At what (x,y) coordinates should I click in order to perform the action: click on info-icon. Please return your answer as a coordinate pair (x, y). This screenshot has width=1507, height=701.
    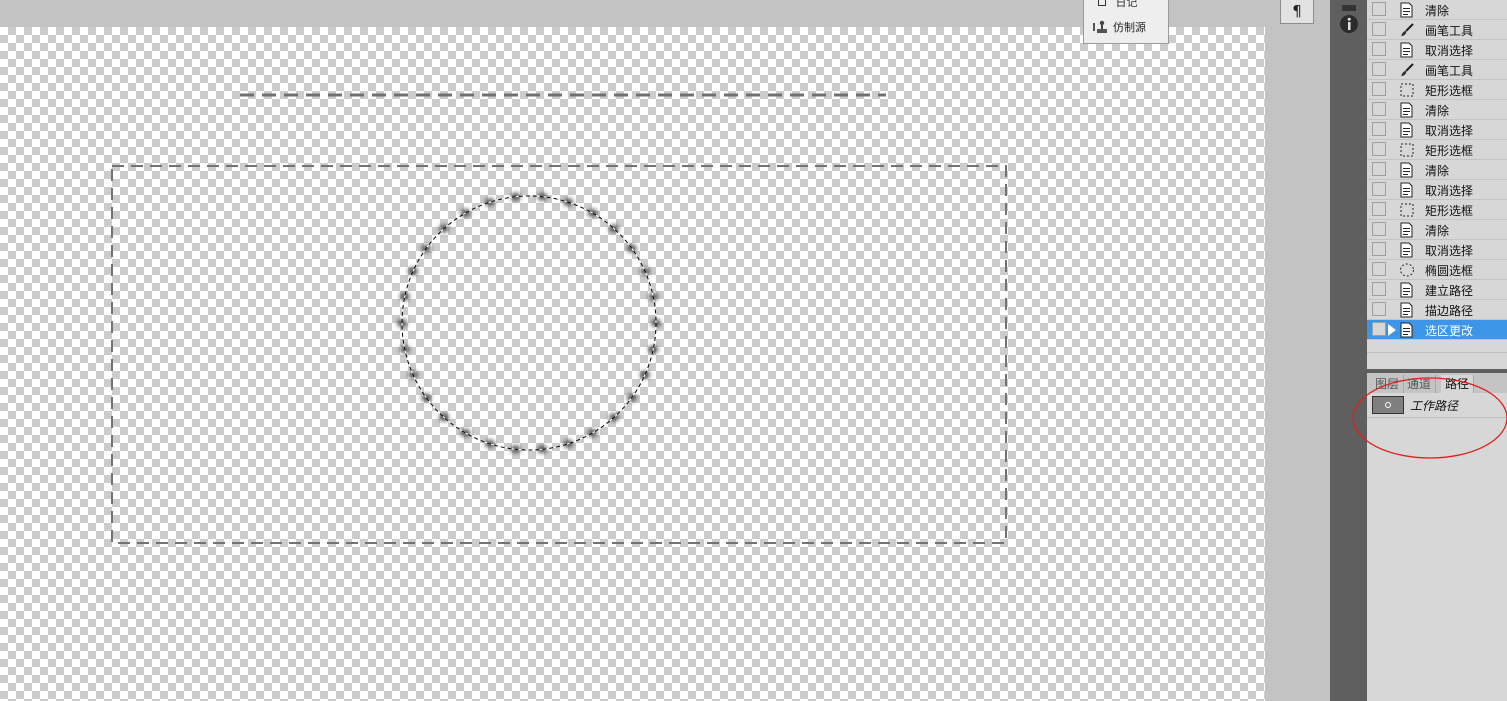
    Looking at the image, I should click on (1349, 24).